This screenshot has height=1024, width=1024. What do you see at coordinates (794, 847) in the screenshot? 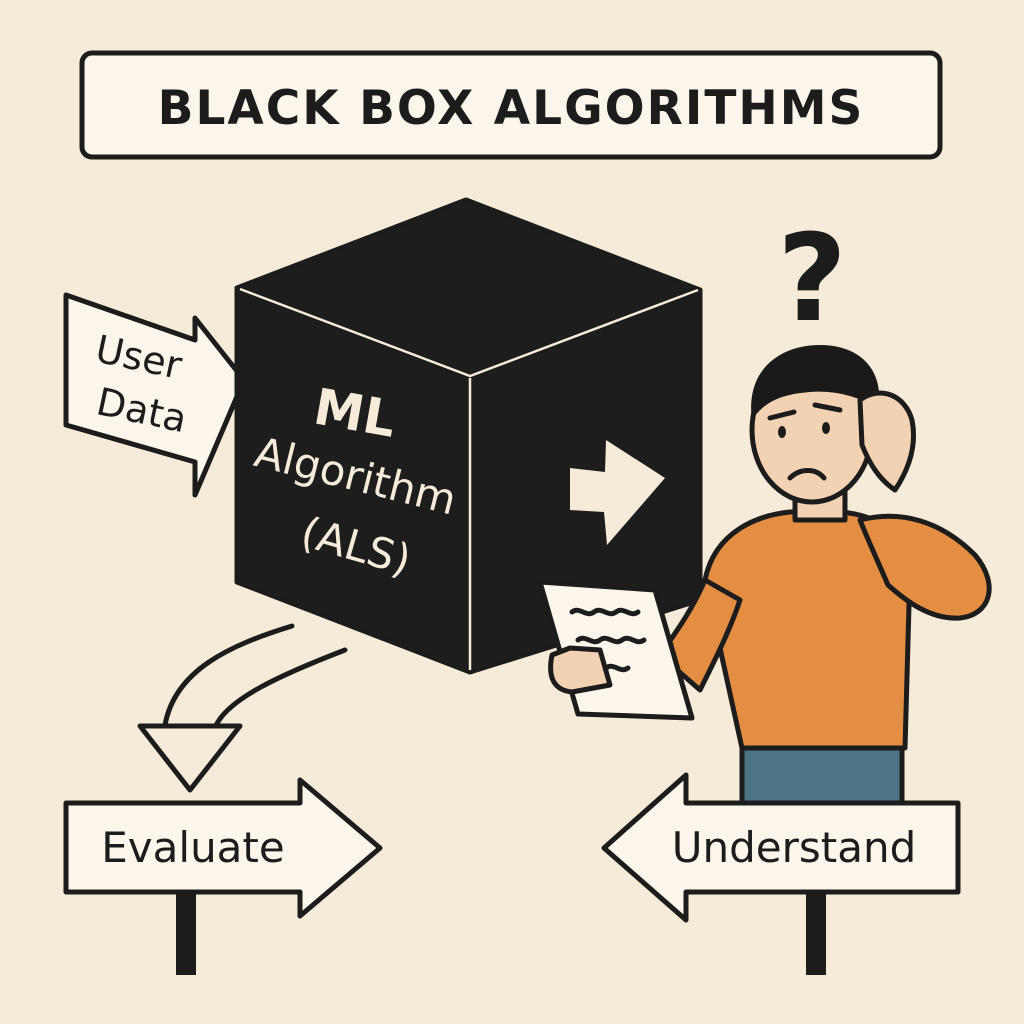
I see `understand-sign-label: Understand` at bounding box center [794, 847].